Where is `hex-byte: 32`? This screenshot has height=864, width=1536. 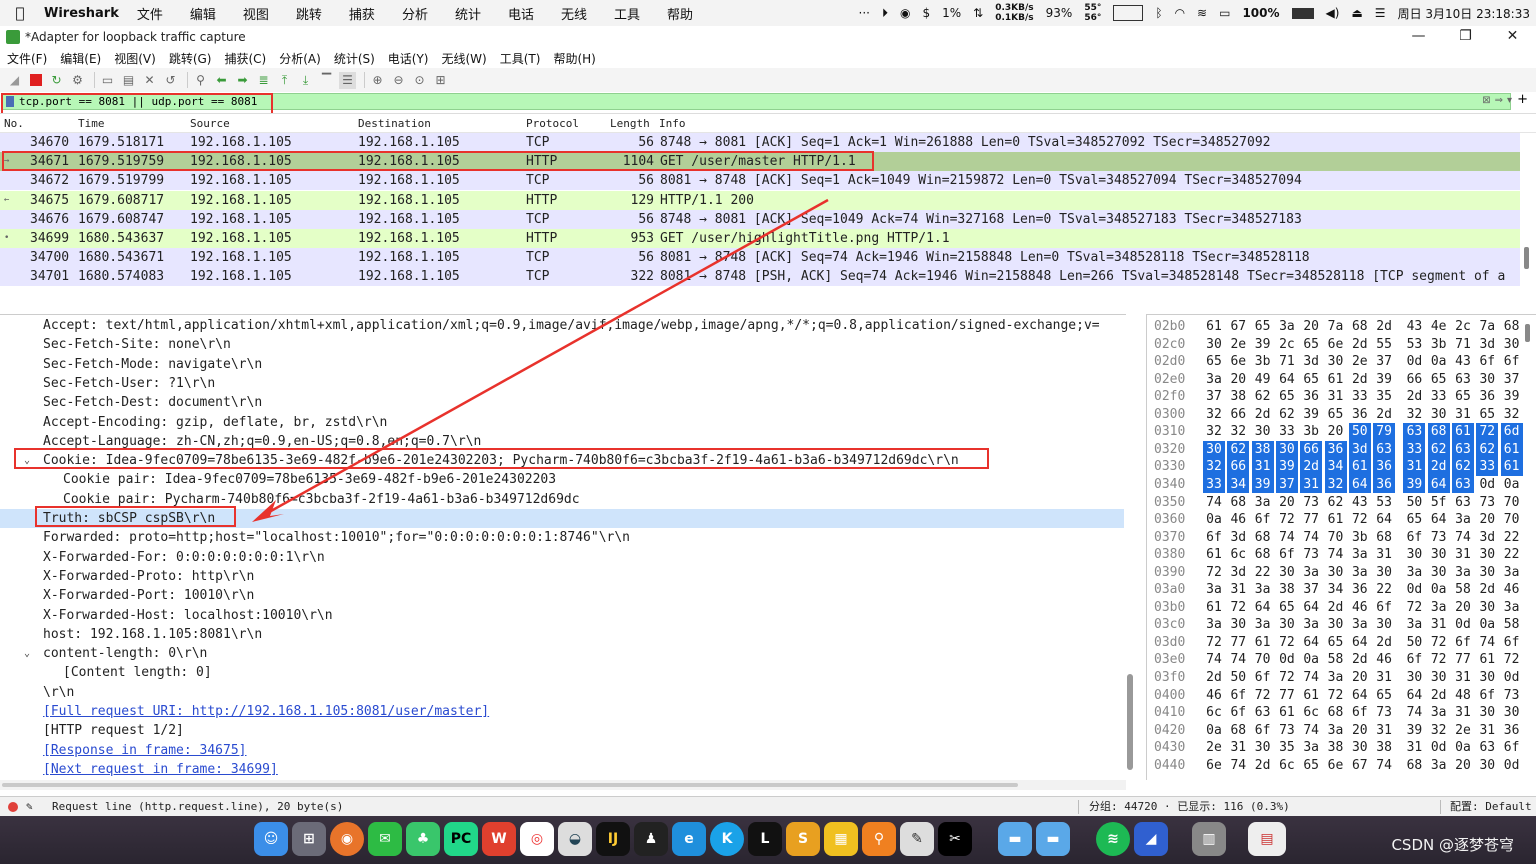
hex-byte: 32 is located at coordinates (1439, 731).